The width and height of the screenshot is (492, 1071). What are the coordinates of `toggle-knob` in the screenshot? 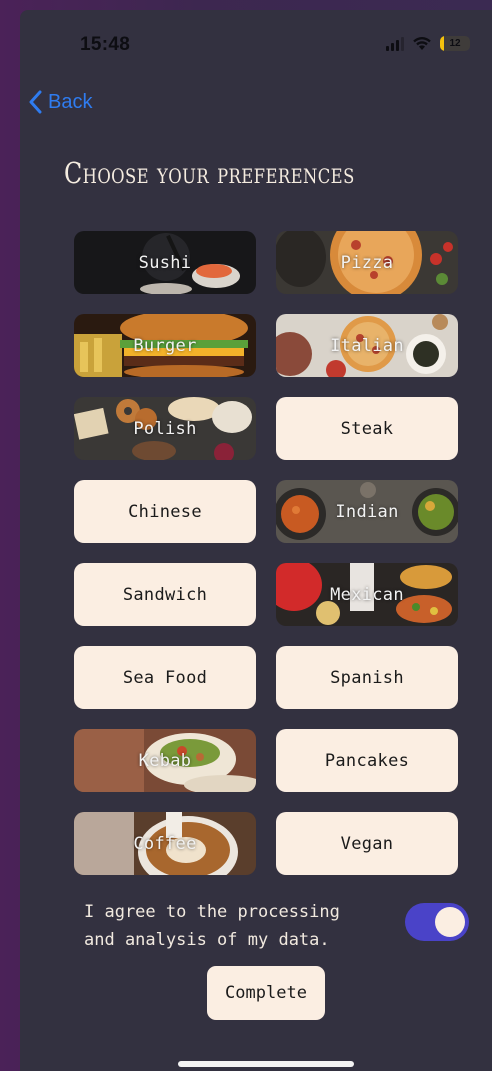 It's located at (450, 922).